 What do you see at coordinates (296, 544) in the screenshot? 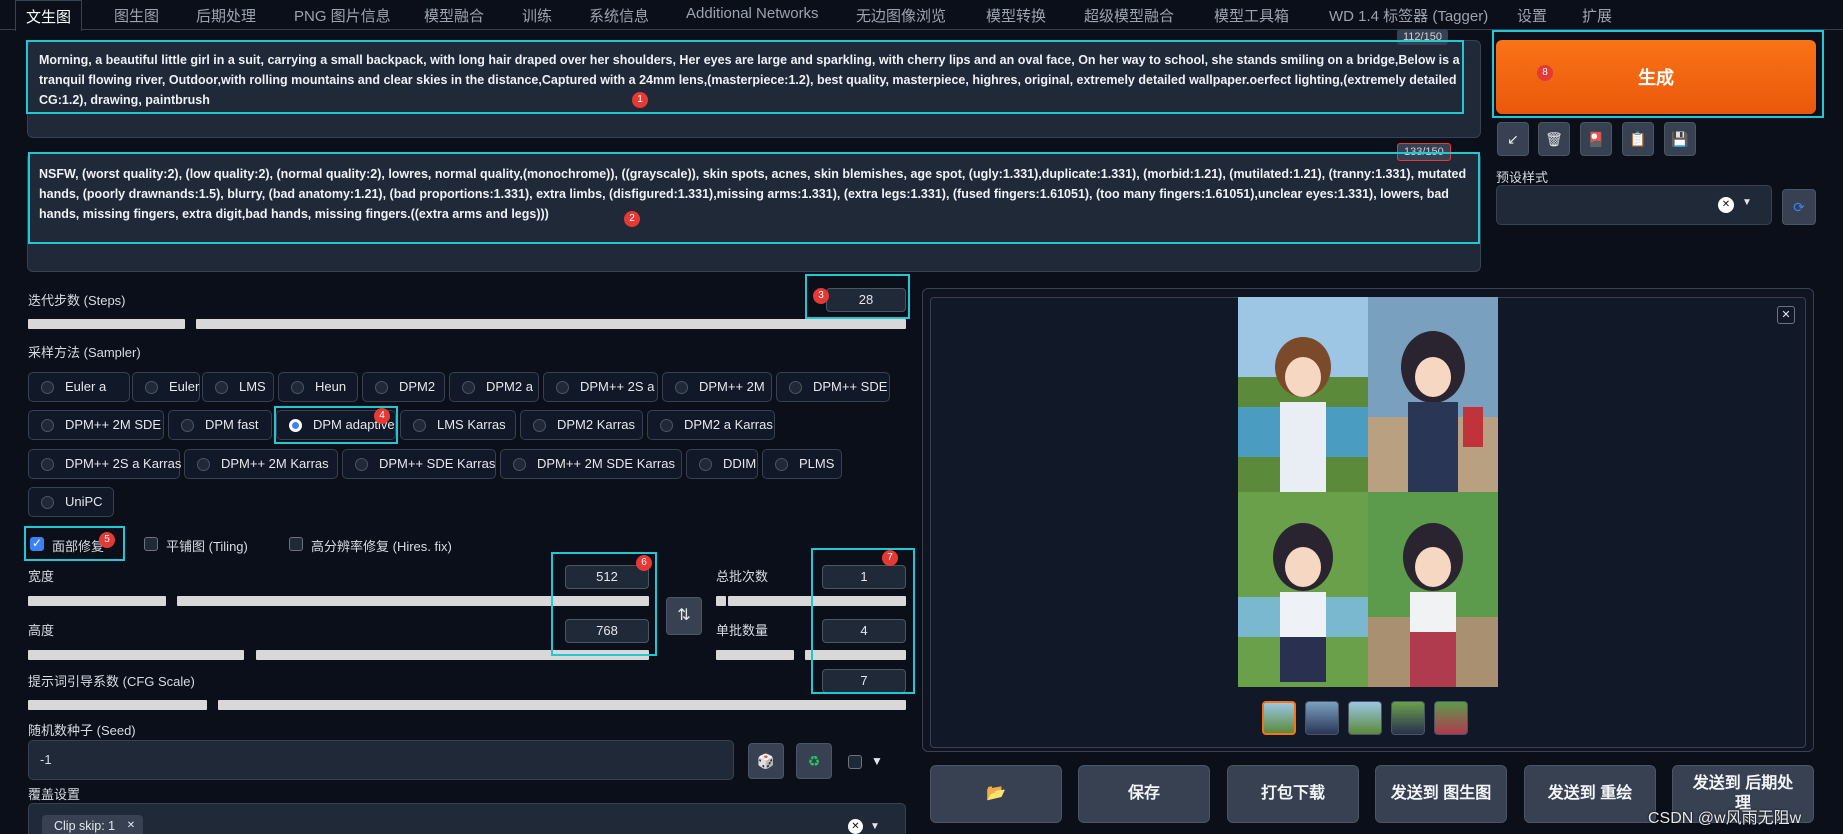
I see `hires-fix-checkbox` at bounding box center [296, 544].